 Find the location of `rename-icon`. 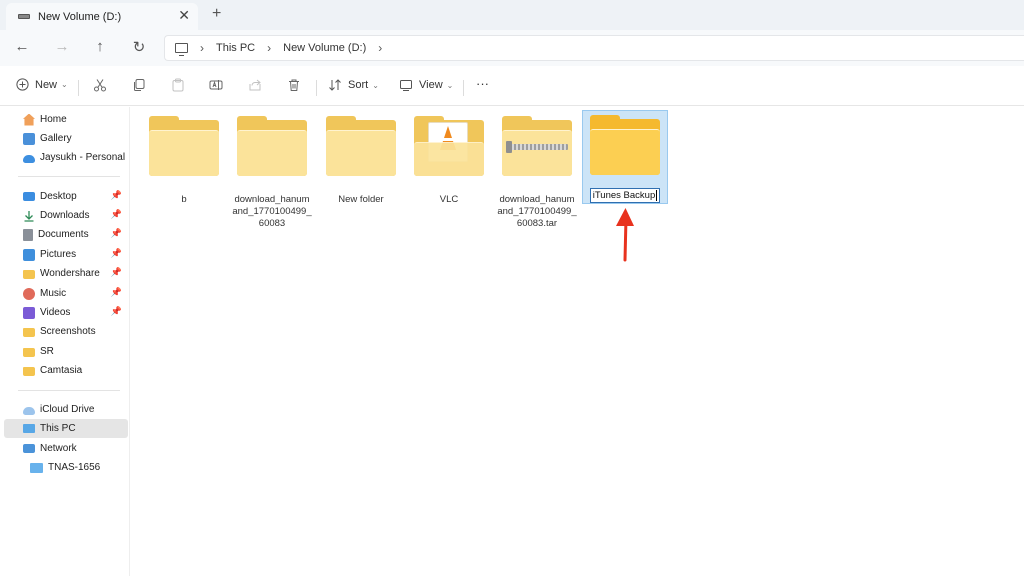

rename-icon is located at coordinates (216, 85).